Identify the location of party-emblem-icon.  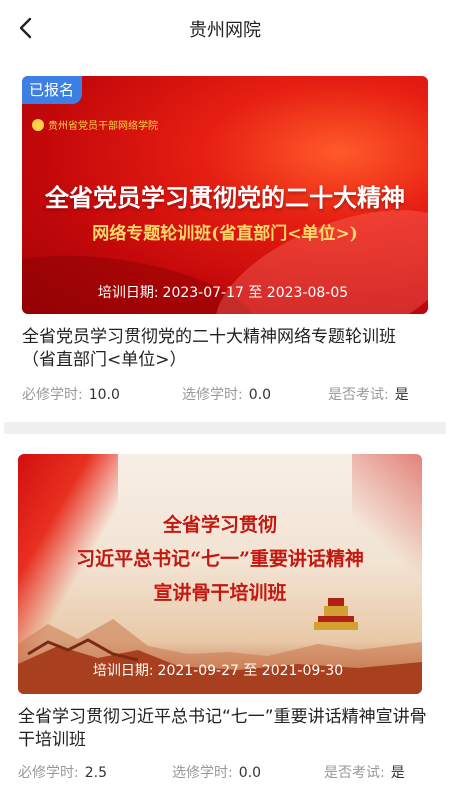
(38, 124).